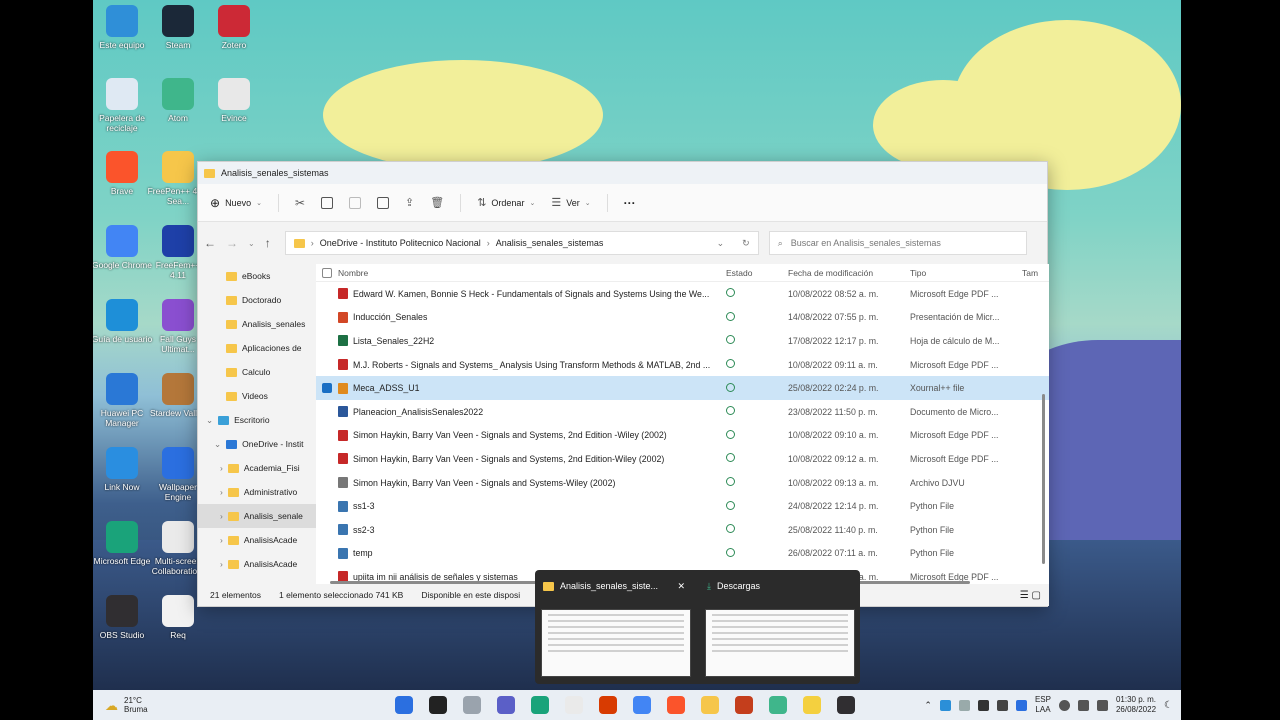 This screenshot has height=720, width=1280. I want to click on file-row: temp 26/08/2022 07:11 a. m. Python File, so click(682, 554).